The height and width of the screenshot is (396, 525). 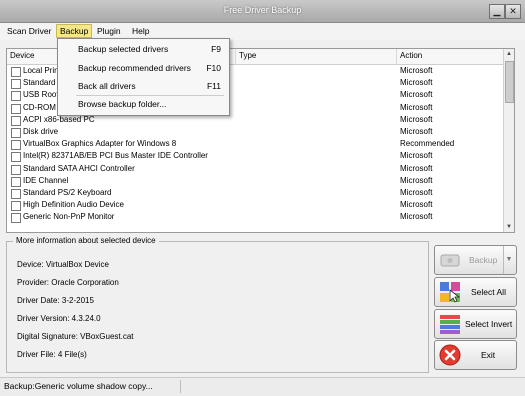 What do you see at coordinates (450, 324) in the screenshot?
I see `select-invert-icon` at bounding box center [450, 324].